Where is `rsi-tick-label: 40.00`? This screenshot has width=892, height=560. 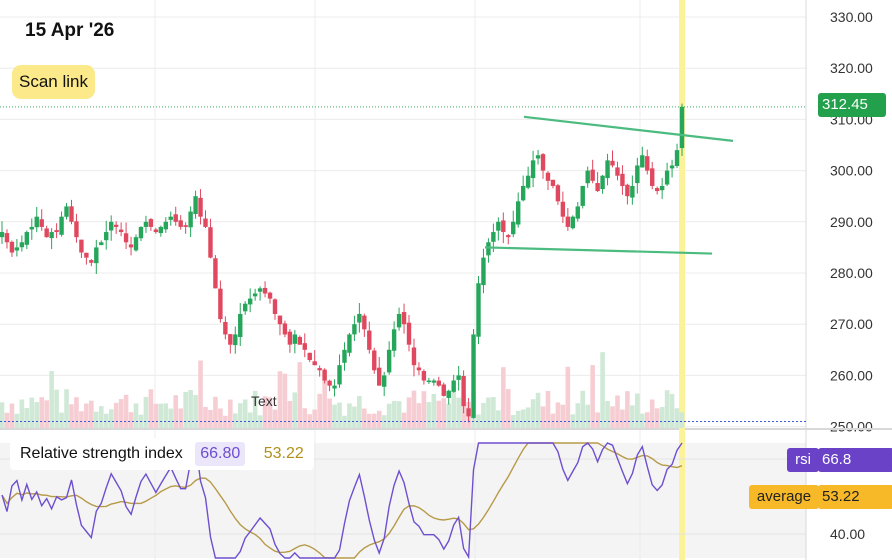 rsi-tick-label: 40.00 is located at coordinates (847, 534).